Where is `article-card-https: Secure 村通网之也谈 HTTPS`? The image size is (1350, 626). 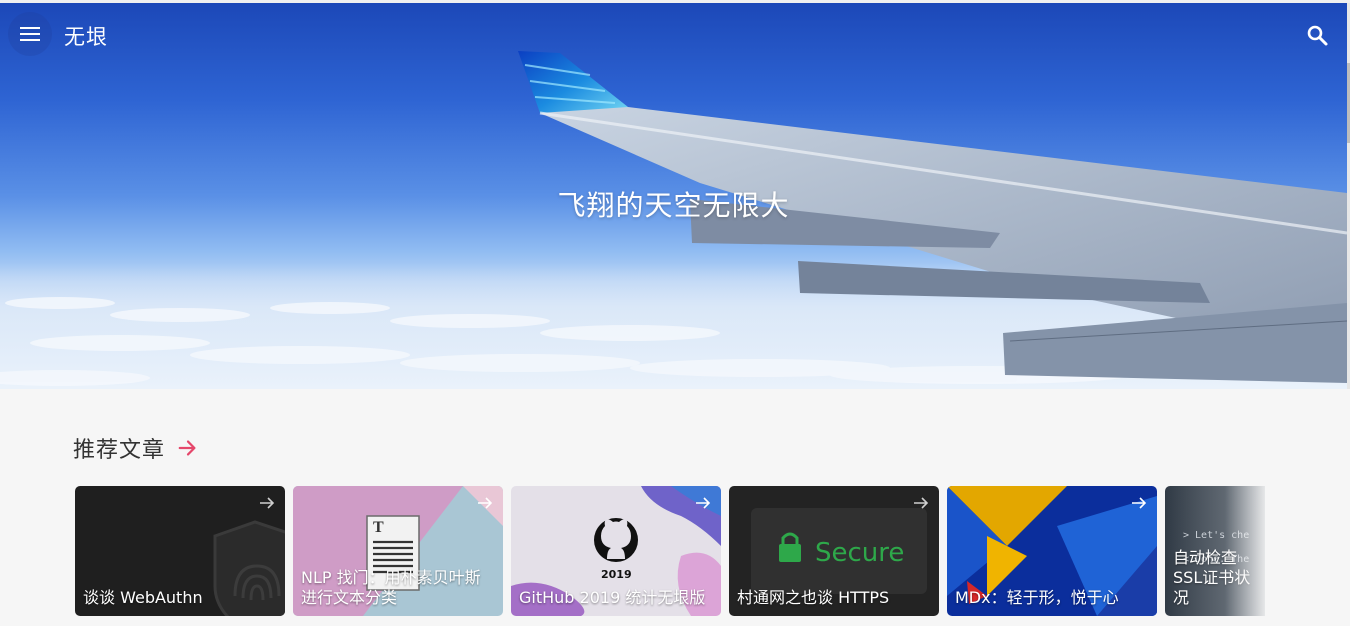
article-card-https: Secure 村通网之也谈 HTTPS is located at coordinates (834, 551).